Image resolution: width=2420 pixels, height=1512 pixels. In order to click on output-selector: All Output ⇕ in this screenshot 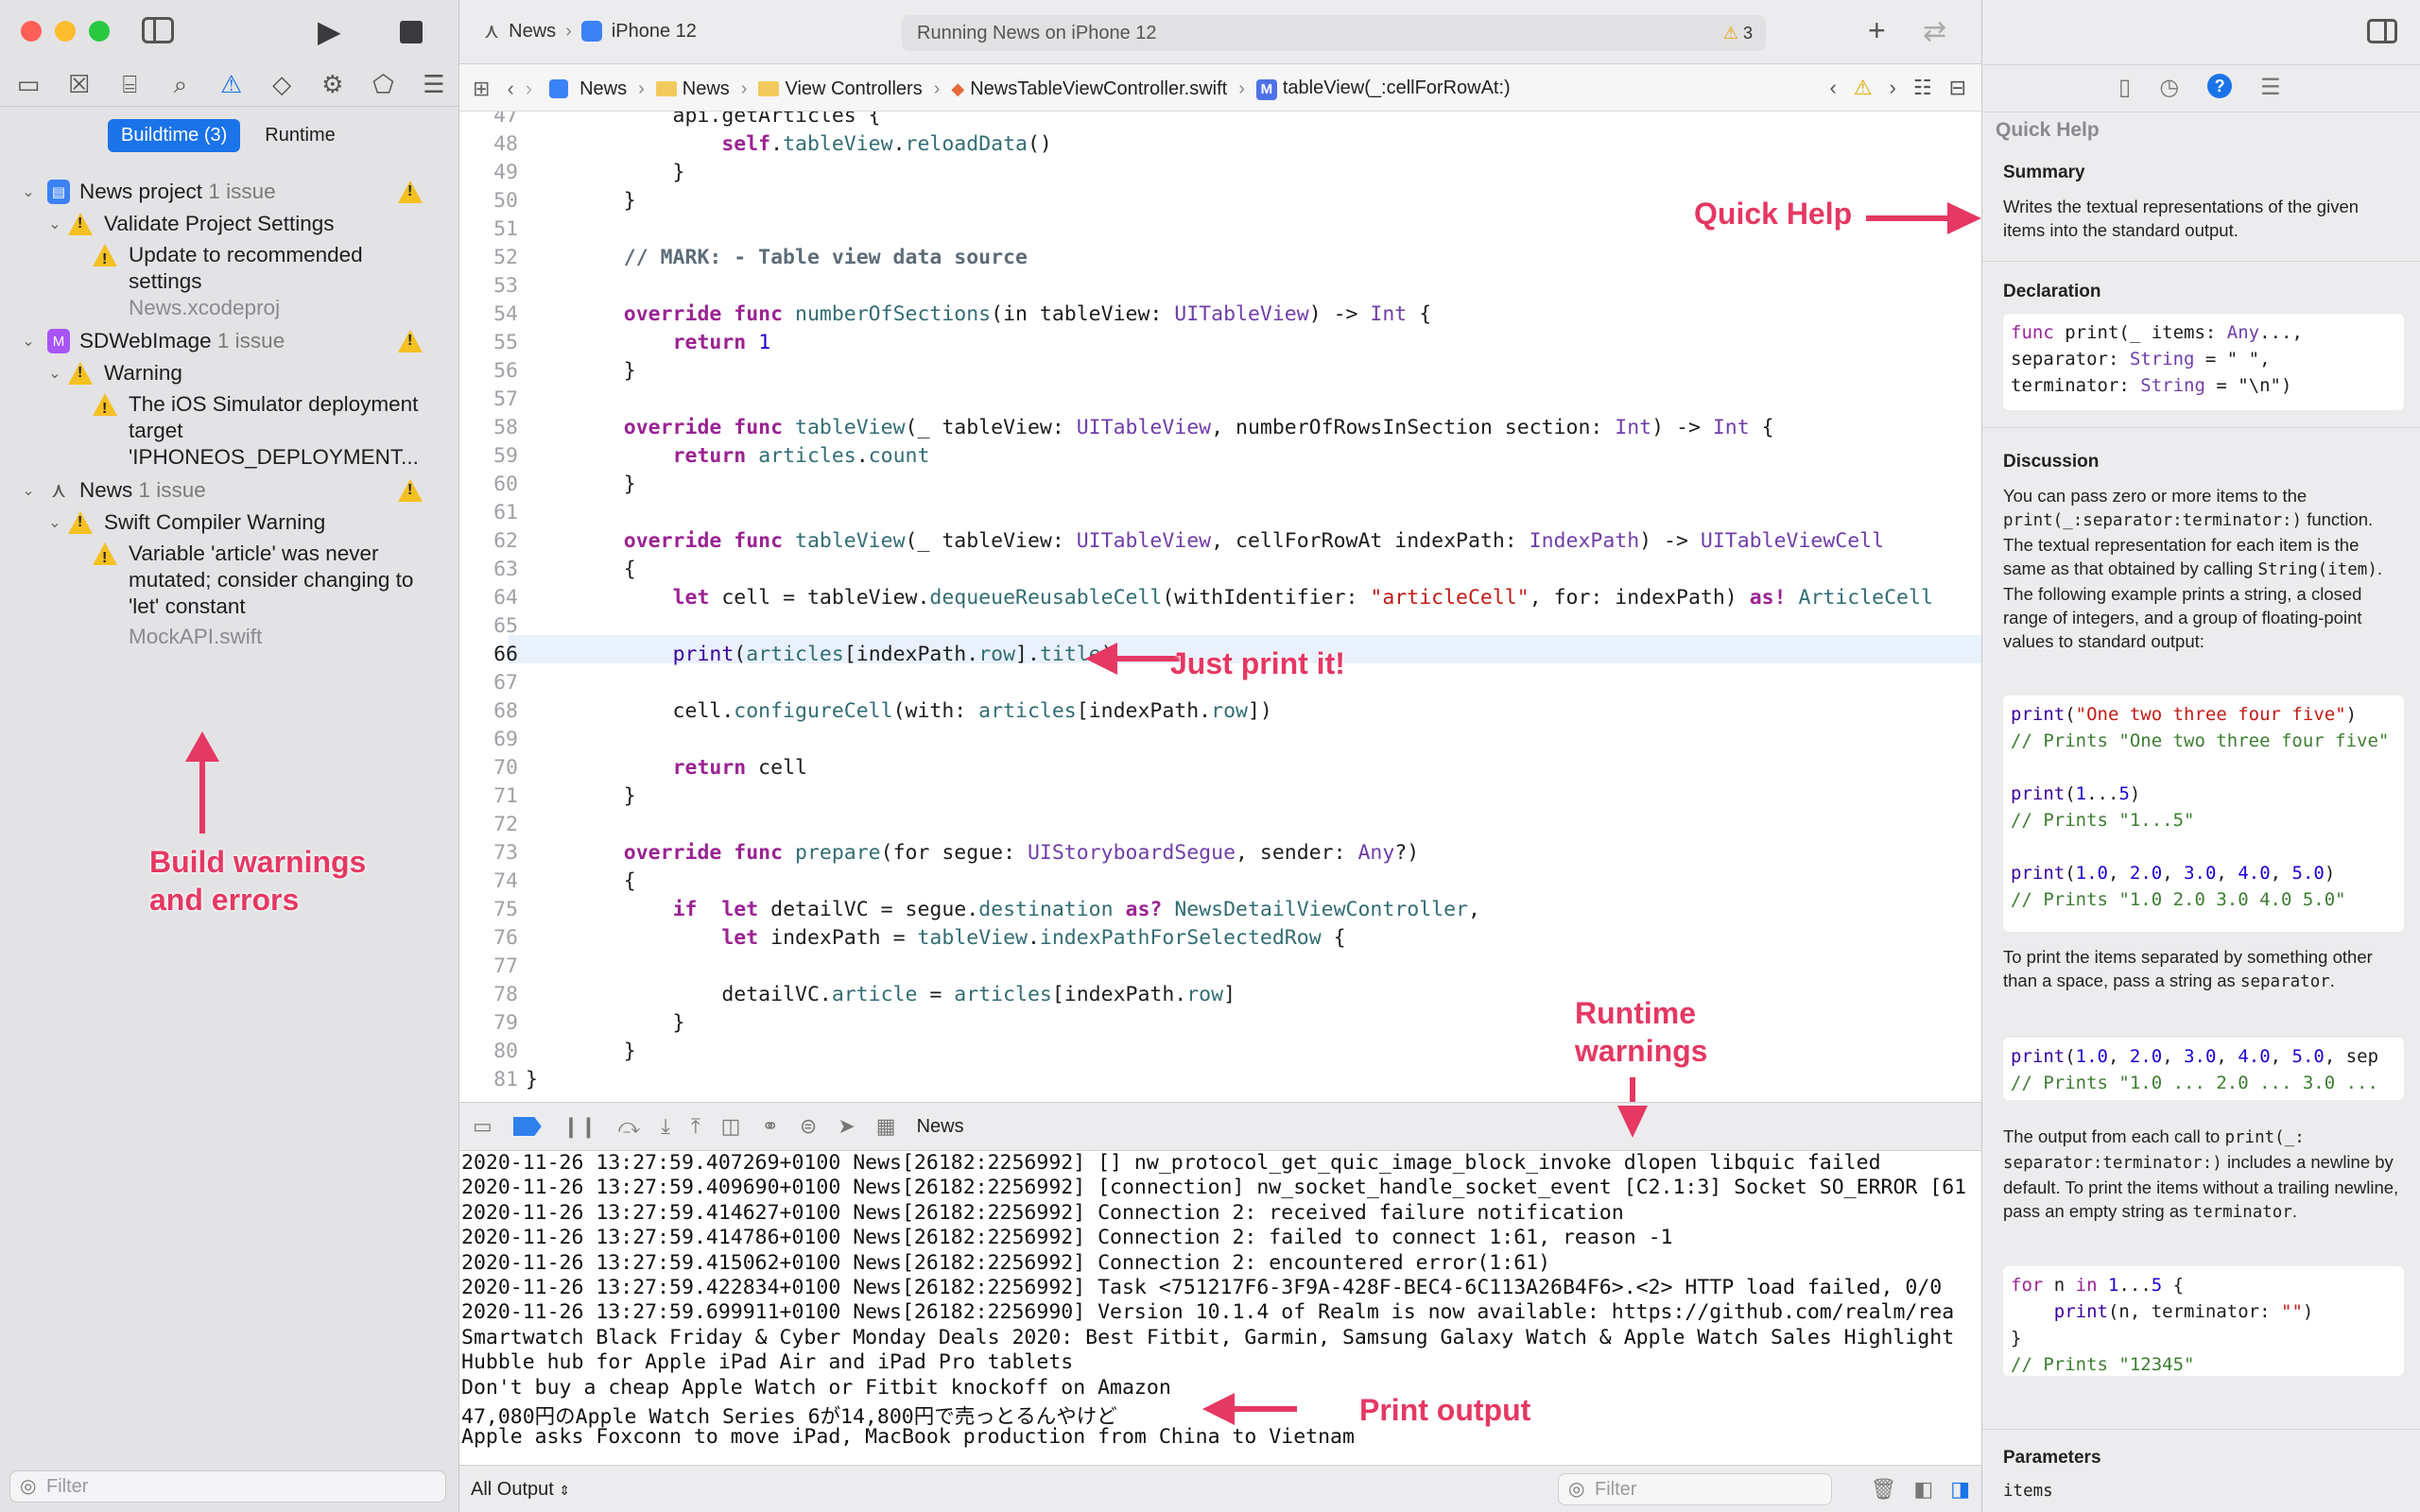, I will do `click(520, 1490)`.